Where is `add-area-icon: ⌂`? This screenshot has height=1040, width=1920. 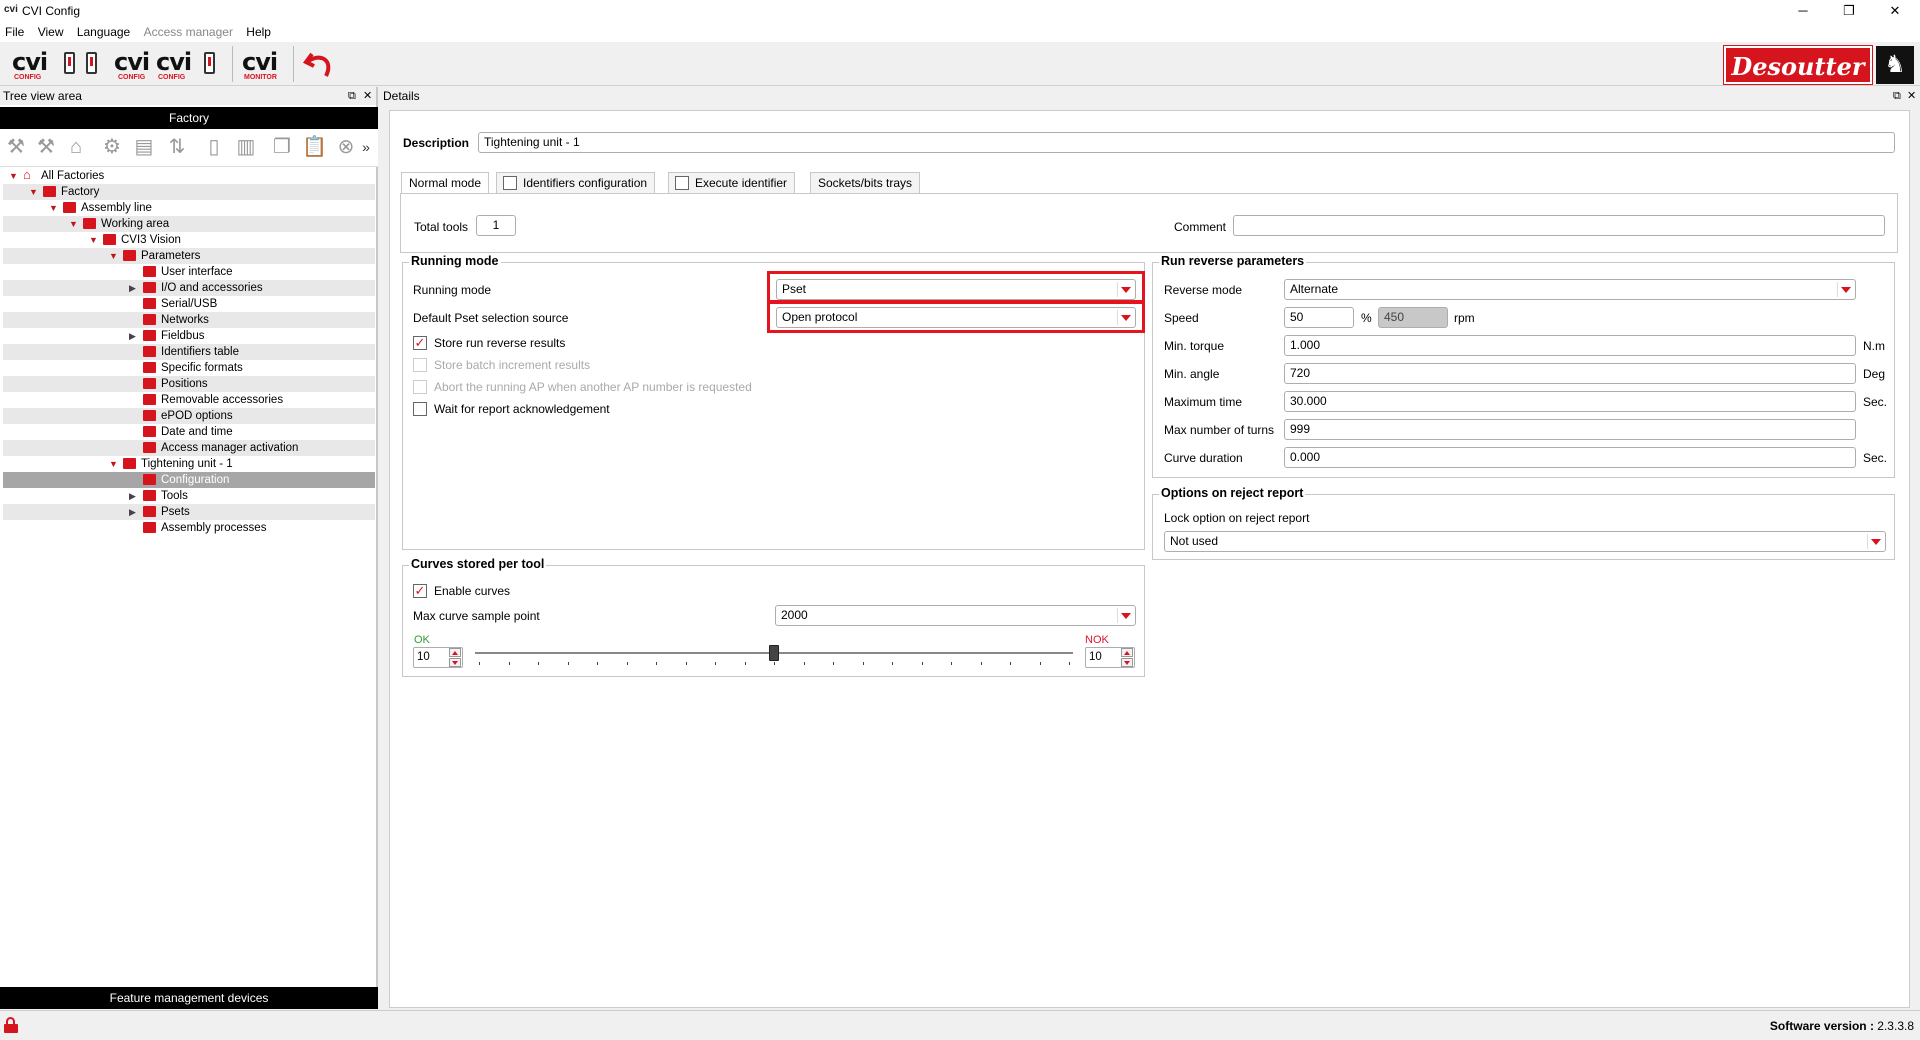
add-area-icon: ⌂ is located at coordinates (76, 147).